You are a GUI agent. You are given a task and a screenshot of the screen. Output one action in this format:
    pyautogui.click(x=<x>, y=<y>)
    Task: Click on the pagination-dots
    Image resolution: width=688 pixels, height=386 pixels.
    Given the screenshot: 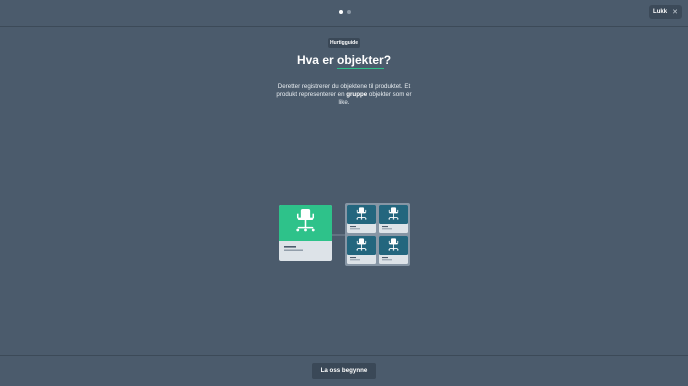 What is the action you would take?
    pyautogui.click(x=345, y=12)
    